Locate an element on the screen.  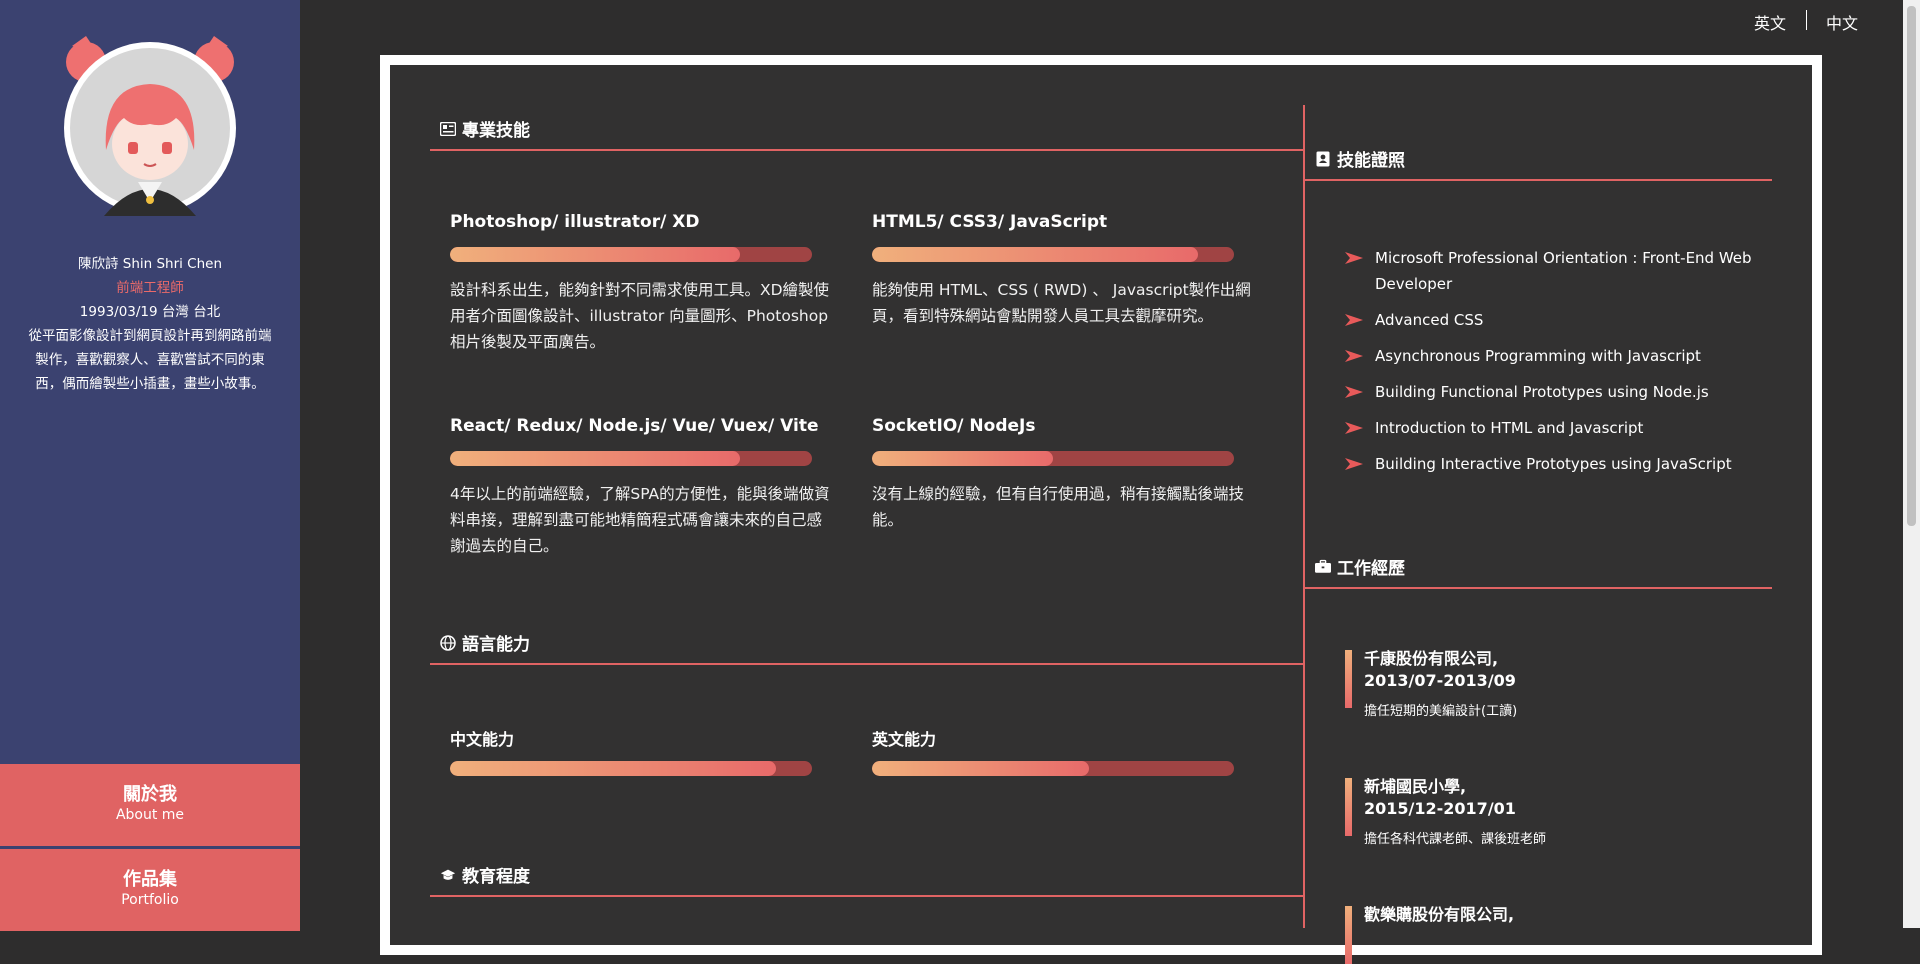
badge-icon is located at coordinates (1323, 159).